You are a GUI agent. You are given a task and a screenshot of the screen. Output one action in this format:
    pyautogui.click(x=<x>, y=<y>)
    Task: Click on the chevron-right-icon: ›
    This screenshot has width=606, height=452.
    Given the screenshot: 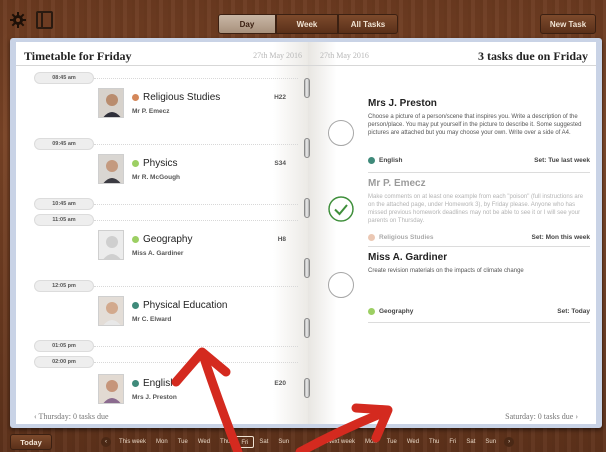 What is the action you would take?
    pyautogui.click(x=509, y=442)
    